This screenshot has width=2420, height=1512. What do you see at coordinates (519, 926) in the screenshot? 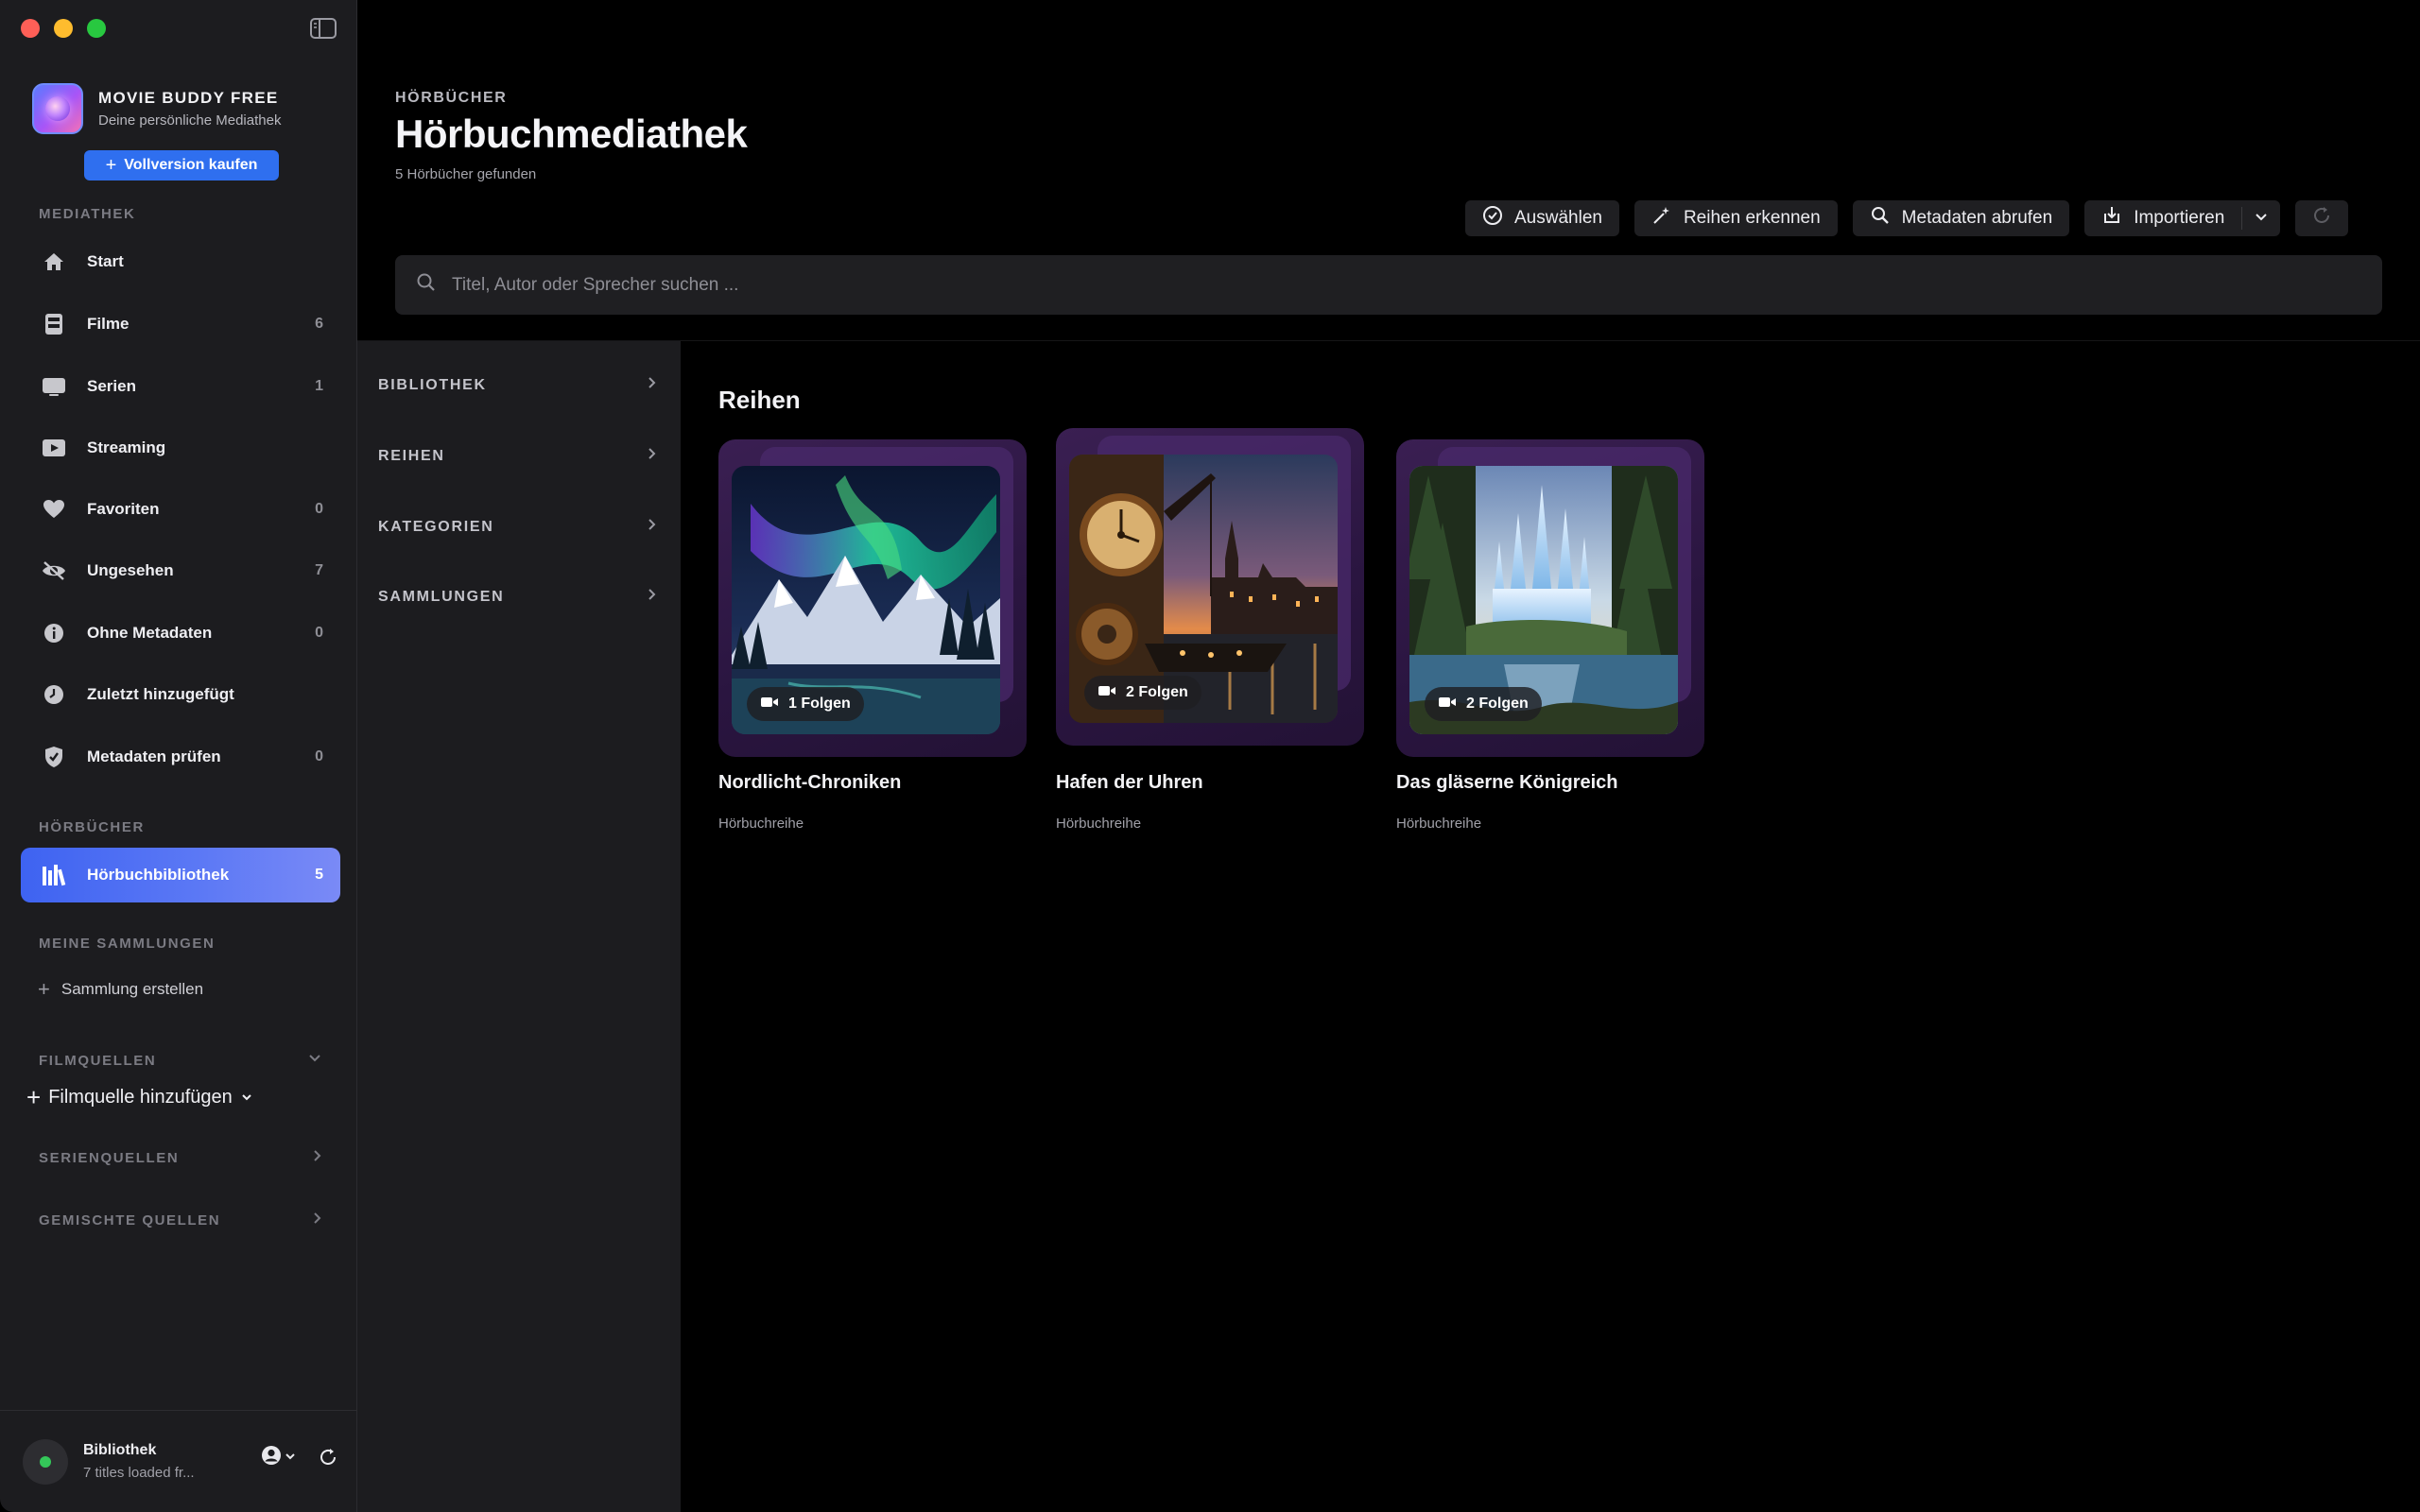
I see `category-pane: BIBLIOTHEK REIHEN KATEGORIEN SAMMLUNGEN` at bounding box center [519, 926].